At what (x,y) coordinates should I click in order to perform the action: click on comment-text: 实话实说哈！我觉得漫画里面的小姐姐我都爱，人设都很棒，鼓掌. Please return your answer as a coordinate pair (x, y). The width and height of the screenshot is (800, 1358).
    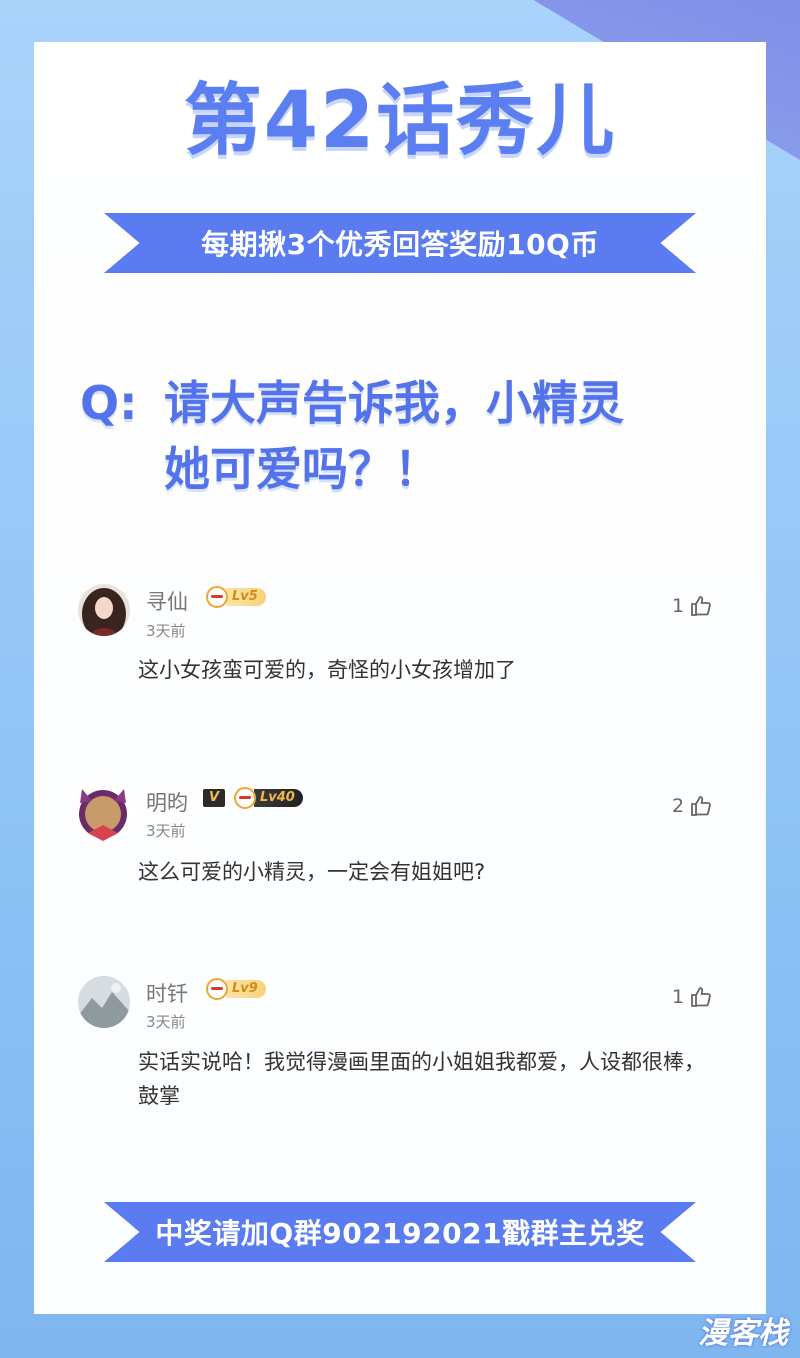
    Looking at the image, I should click on (421, 1079).